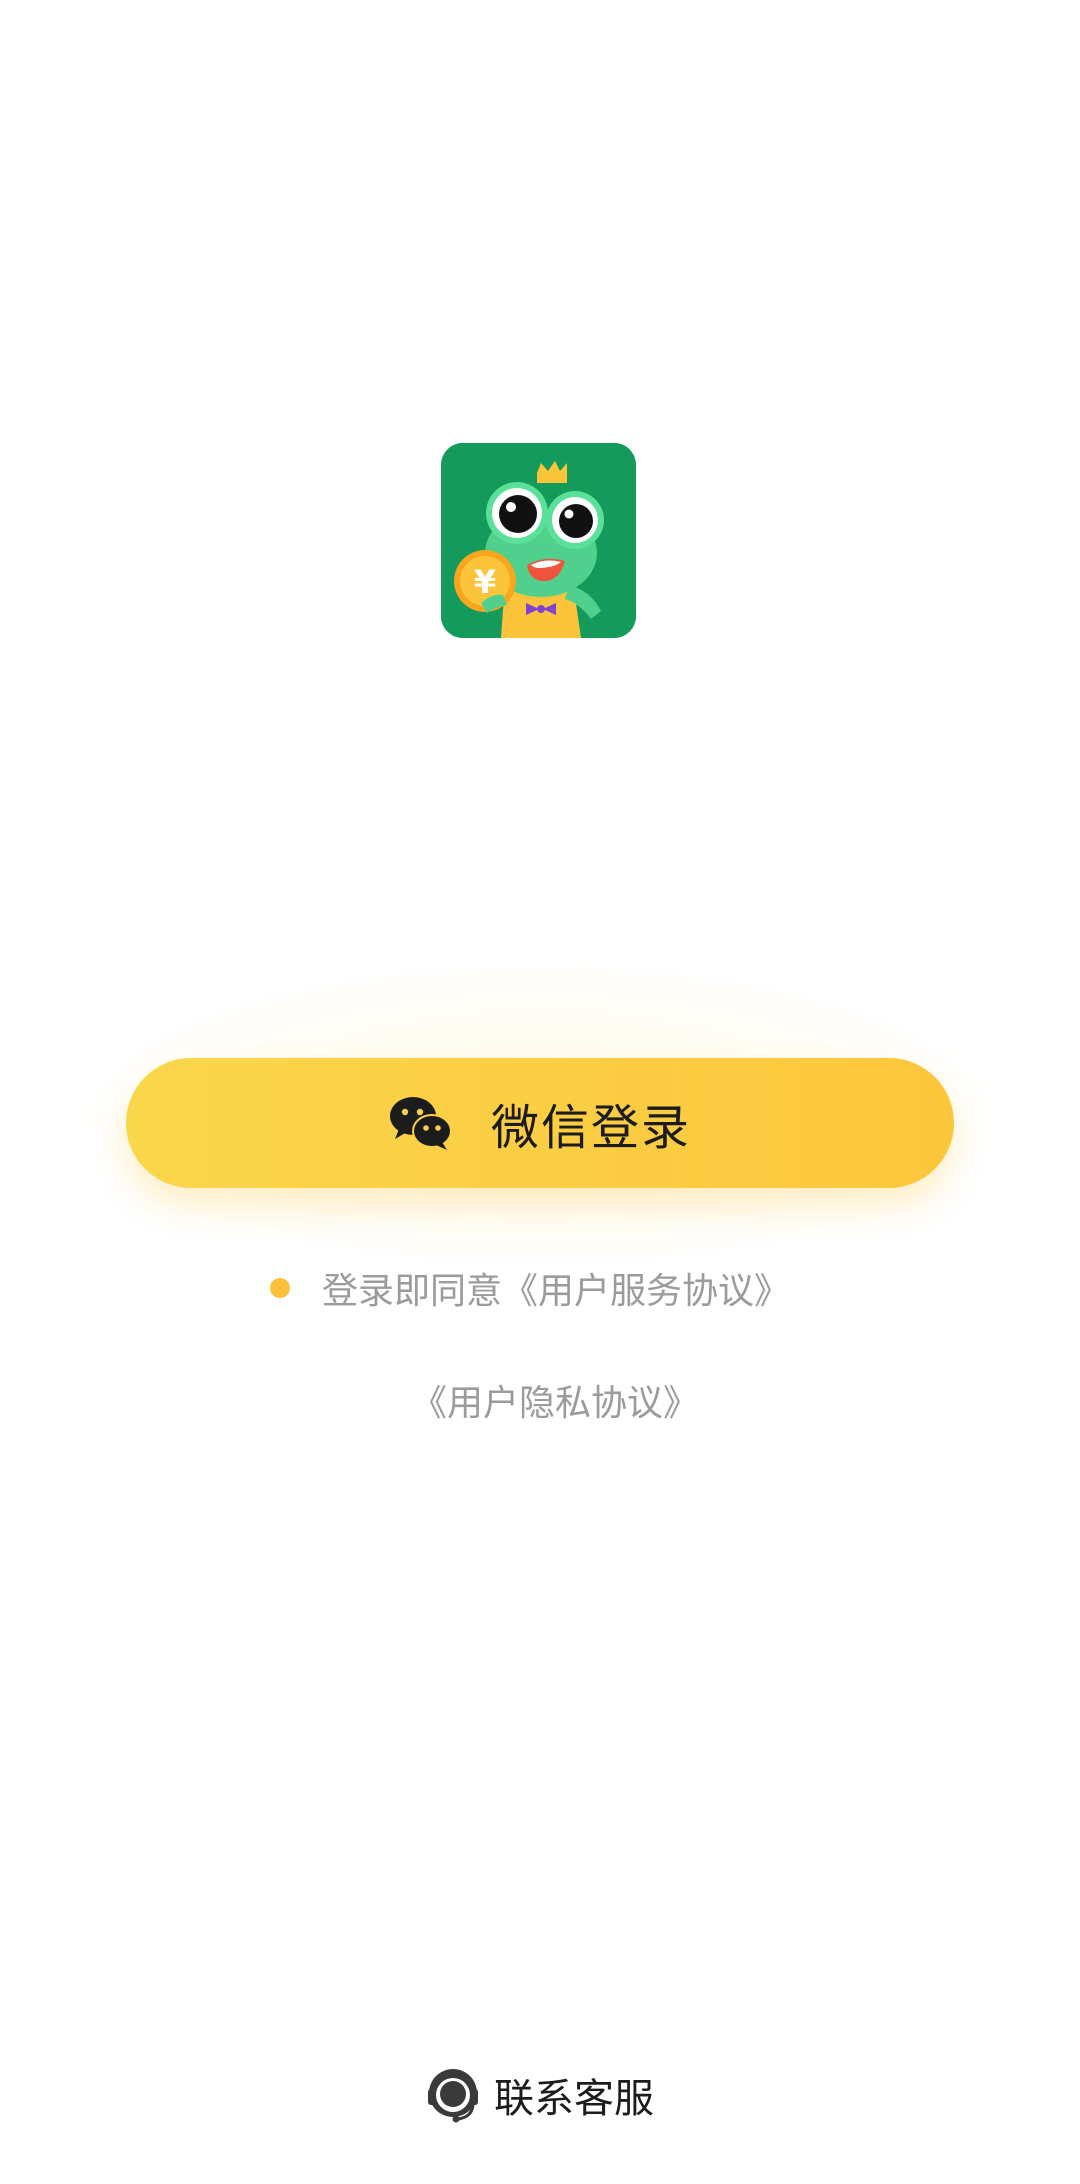  Describe the element at coordinates (411, 1291) in the screenshot. I see `agreement-prefix: 登录即同意` at that location.